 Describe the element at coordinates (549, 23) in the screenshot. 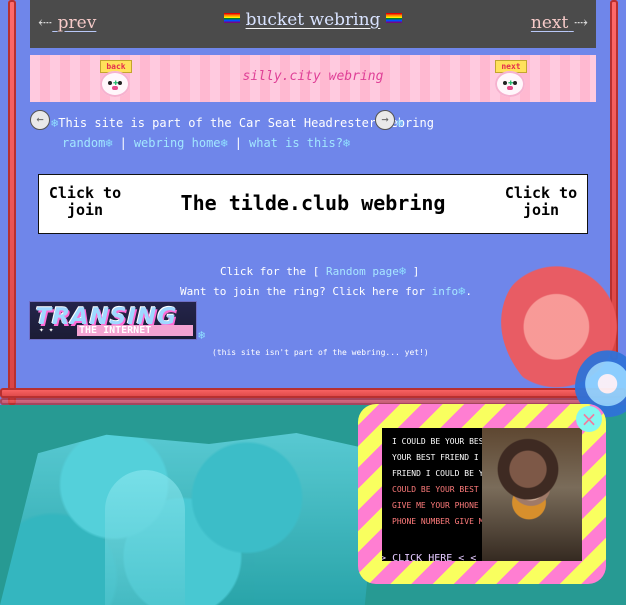

I see `next-label: next` at that location.